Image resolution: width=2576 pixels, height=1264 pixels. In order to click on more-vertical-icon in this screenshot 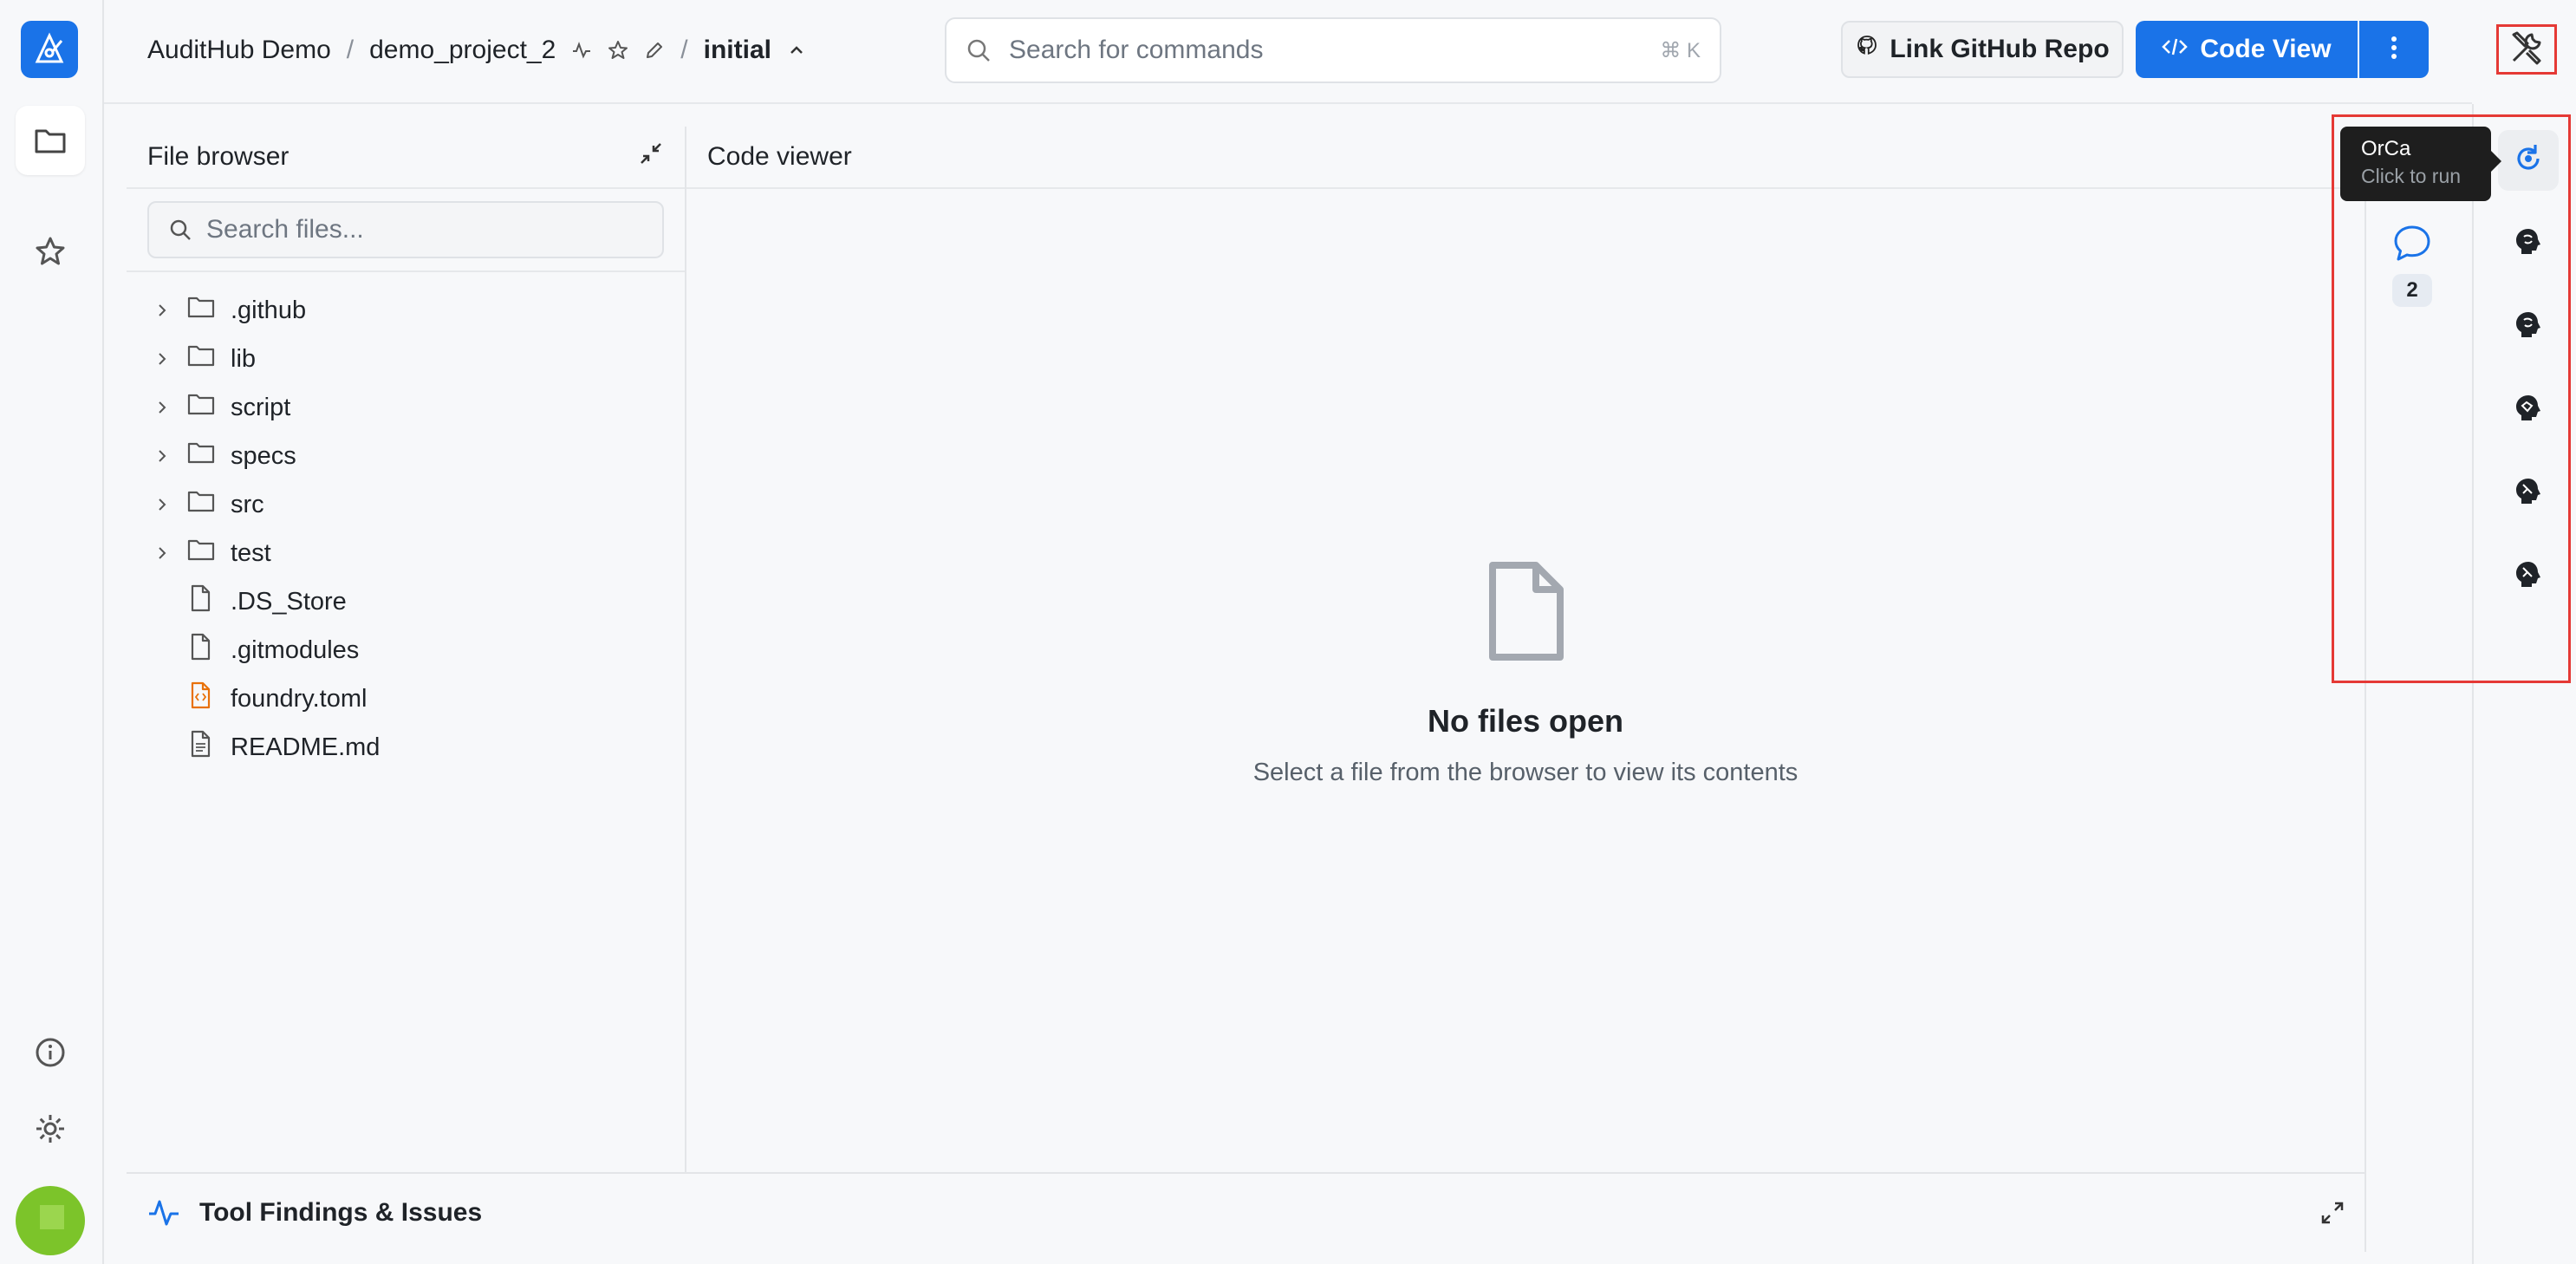, I will do `click(2394, 50)`.